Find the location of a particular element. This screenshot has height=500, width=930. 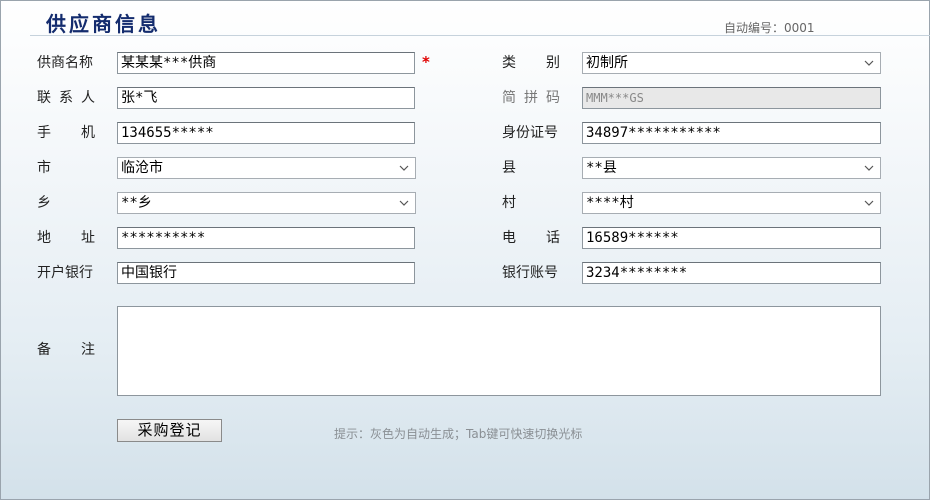

contact-input: 张*飞 is located at coordinates (266, 98).